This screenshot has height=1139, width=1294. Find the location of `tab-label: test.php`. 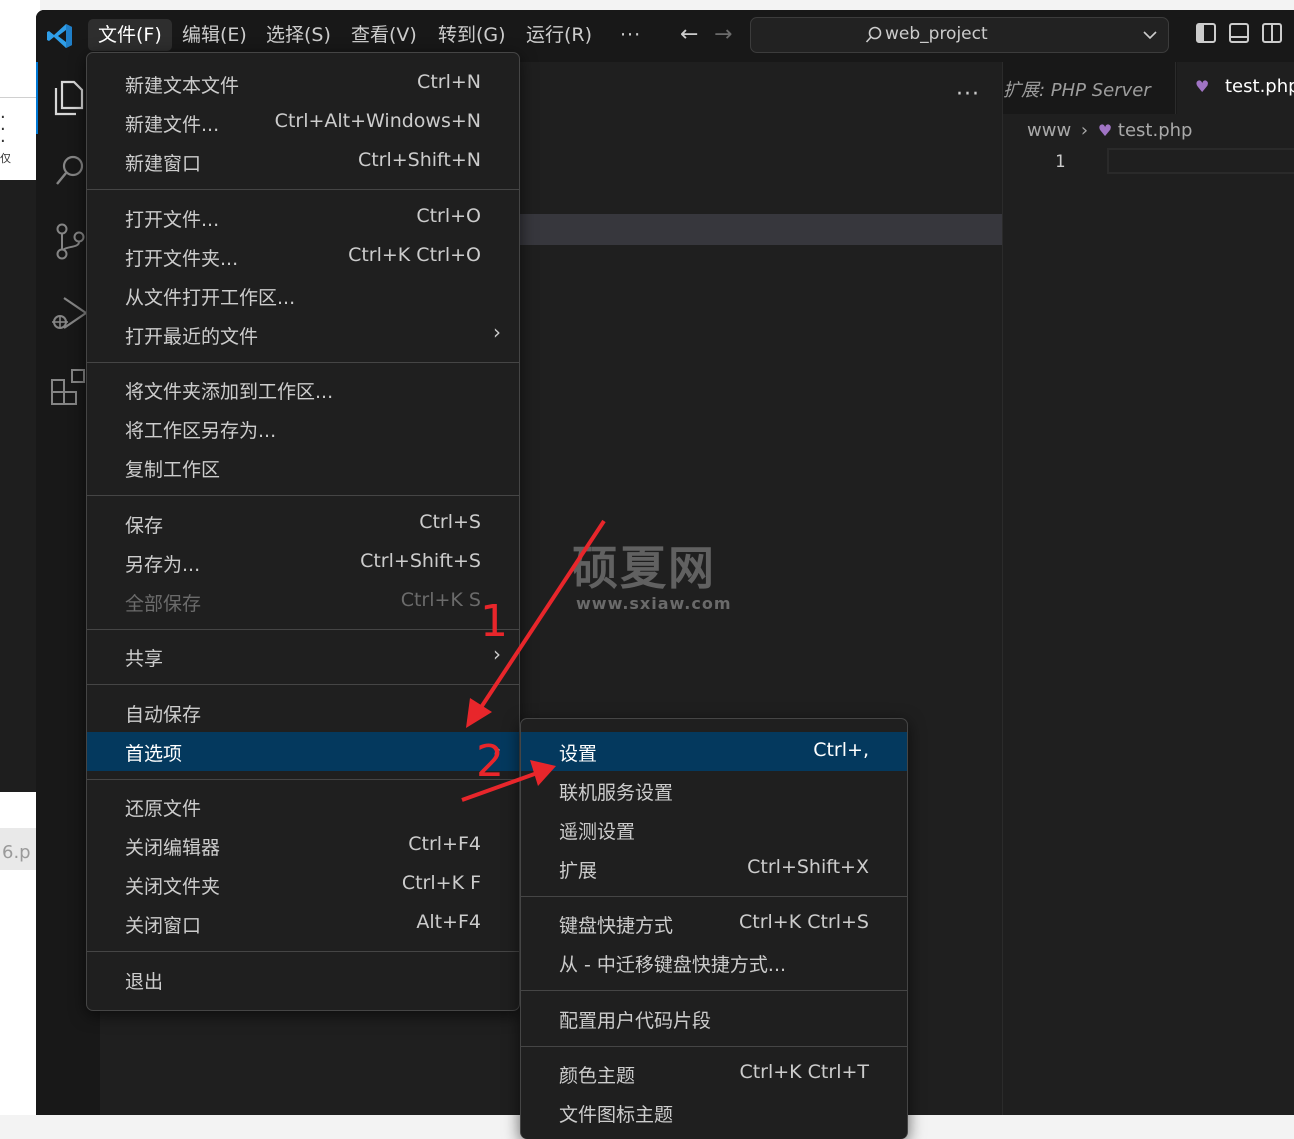

tab-label: test.php is located at coordinates (1259, 86).